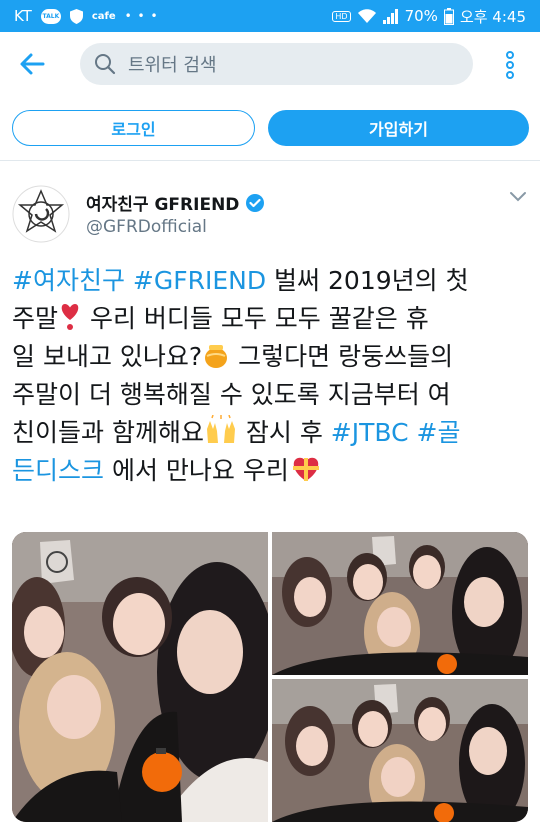 The width and height of the screenshot is (540, 828). What do you see at coordinates (255, 318) in the screenshot?
I see `tweet-text-segment: 우리 버디들 모두 모두 꿀같은 휴` at bounding box center [255, 318].